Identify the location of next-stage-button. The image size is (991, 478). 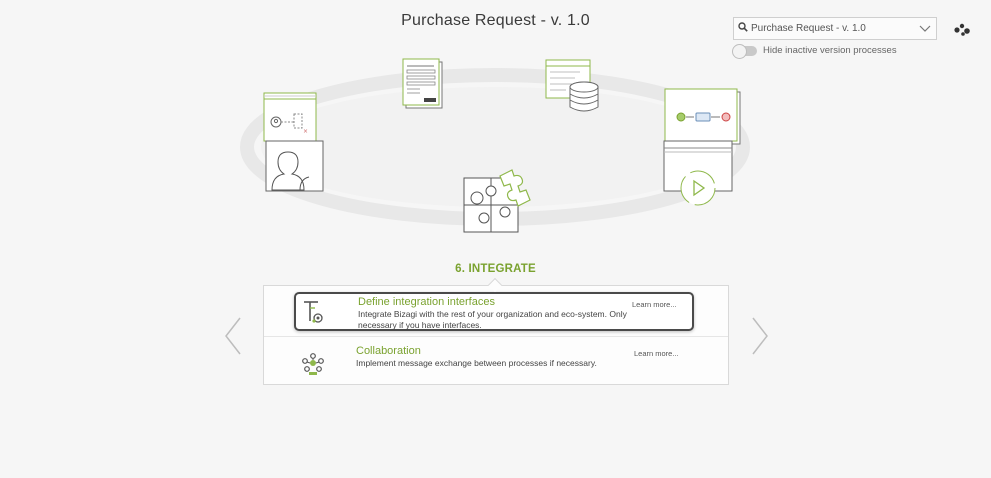
(760, 336).